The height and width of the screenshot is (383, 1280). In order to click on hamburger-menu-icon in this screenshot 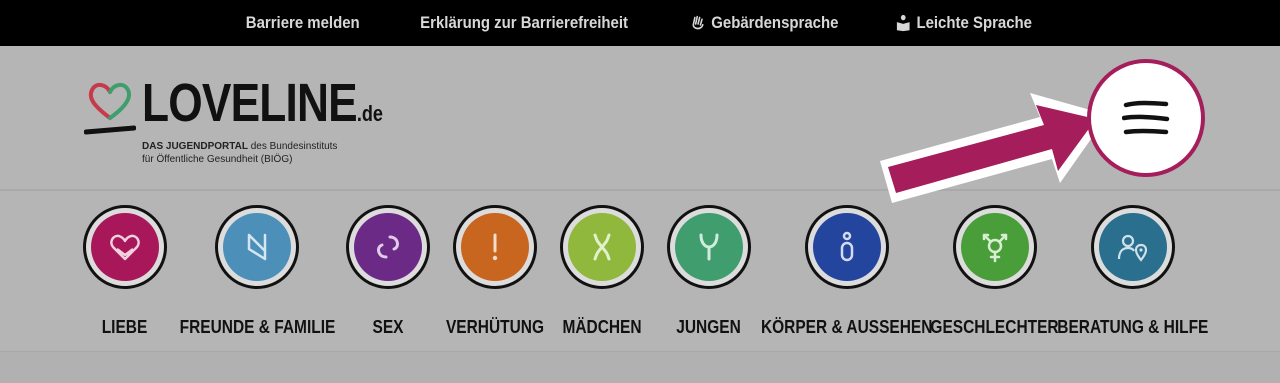, I will do `click(1146, 117)`.